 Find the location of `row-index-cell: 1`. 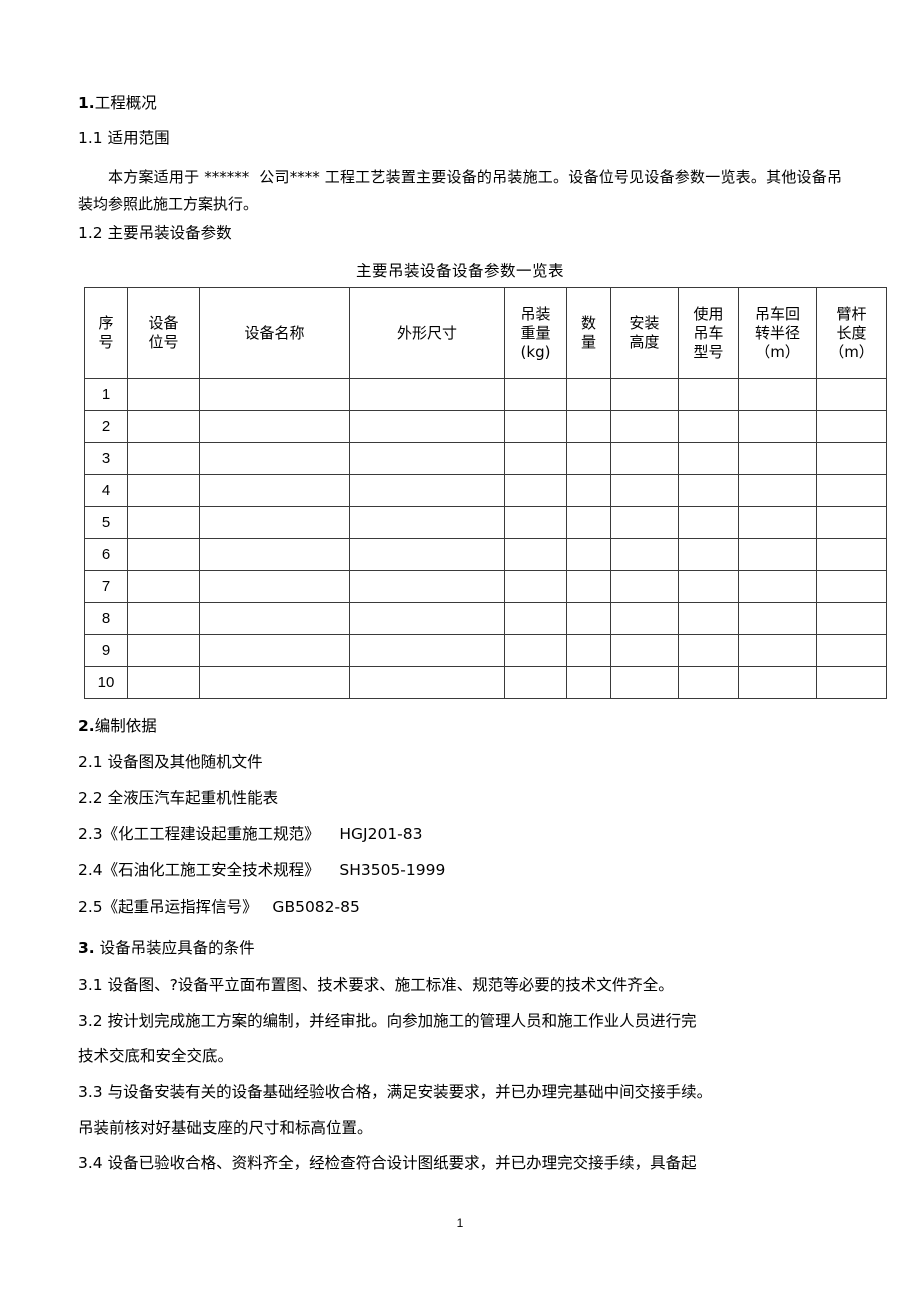

row-index-cell: 1 is located at coordinates (106, 395).